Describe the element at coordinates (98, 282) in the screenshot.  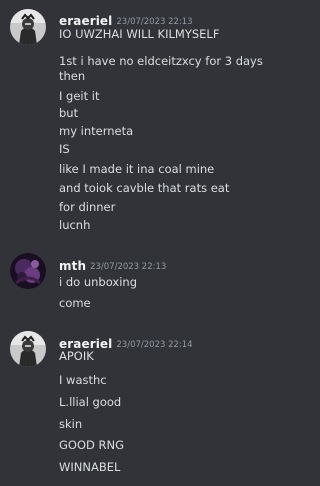
I see `message-line: i do unboxing` at that location.